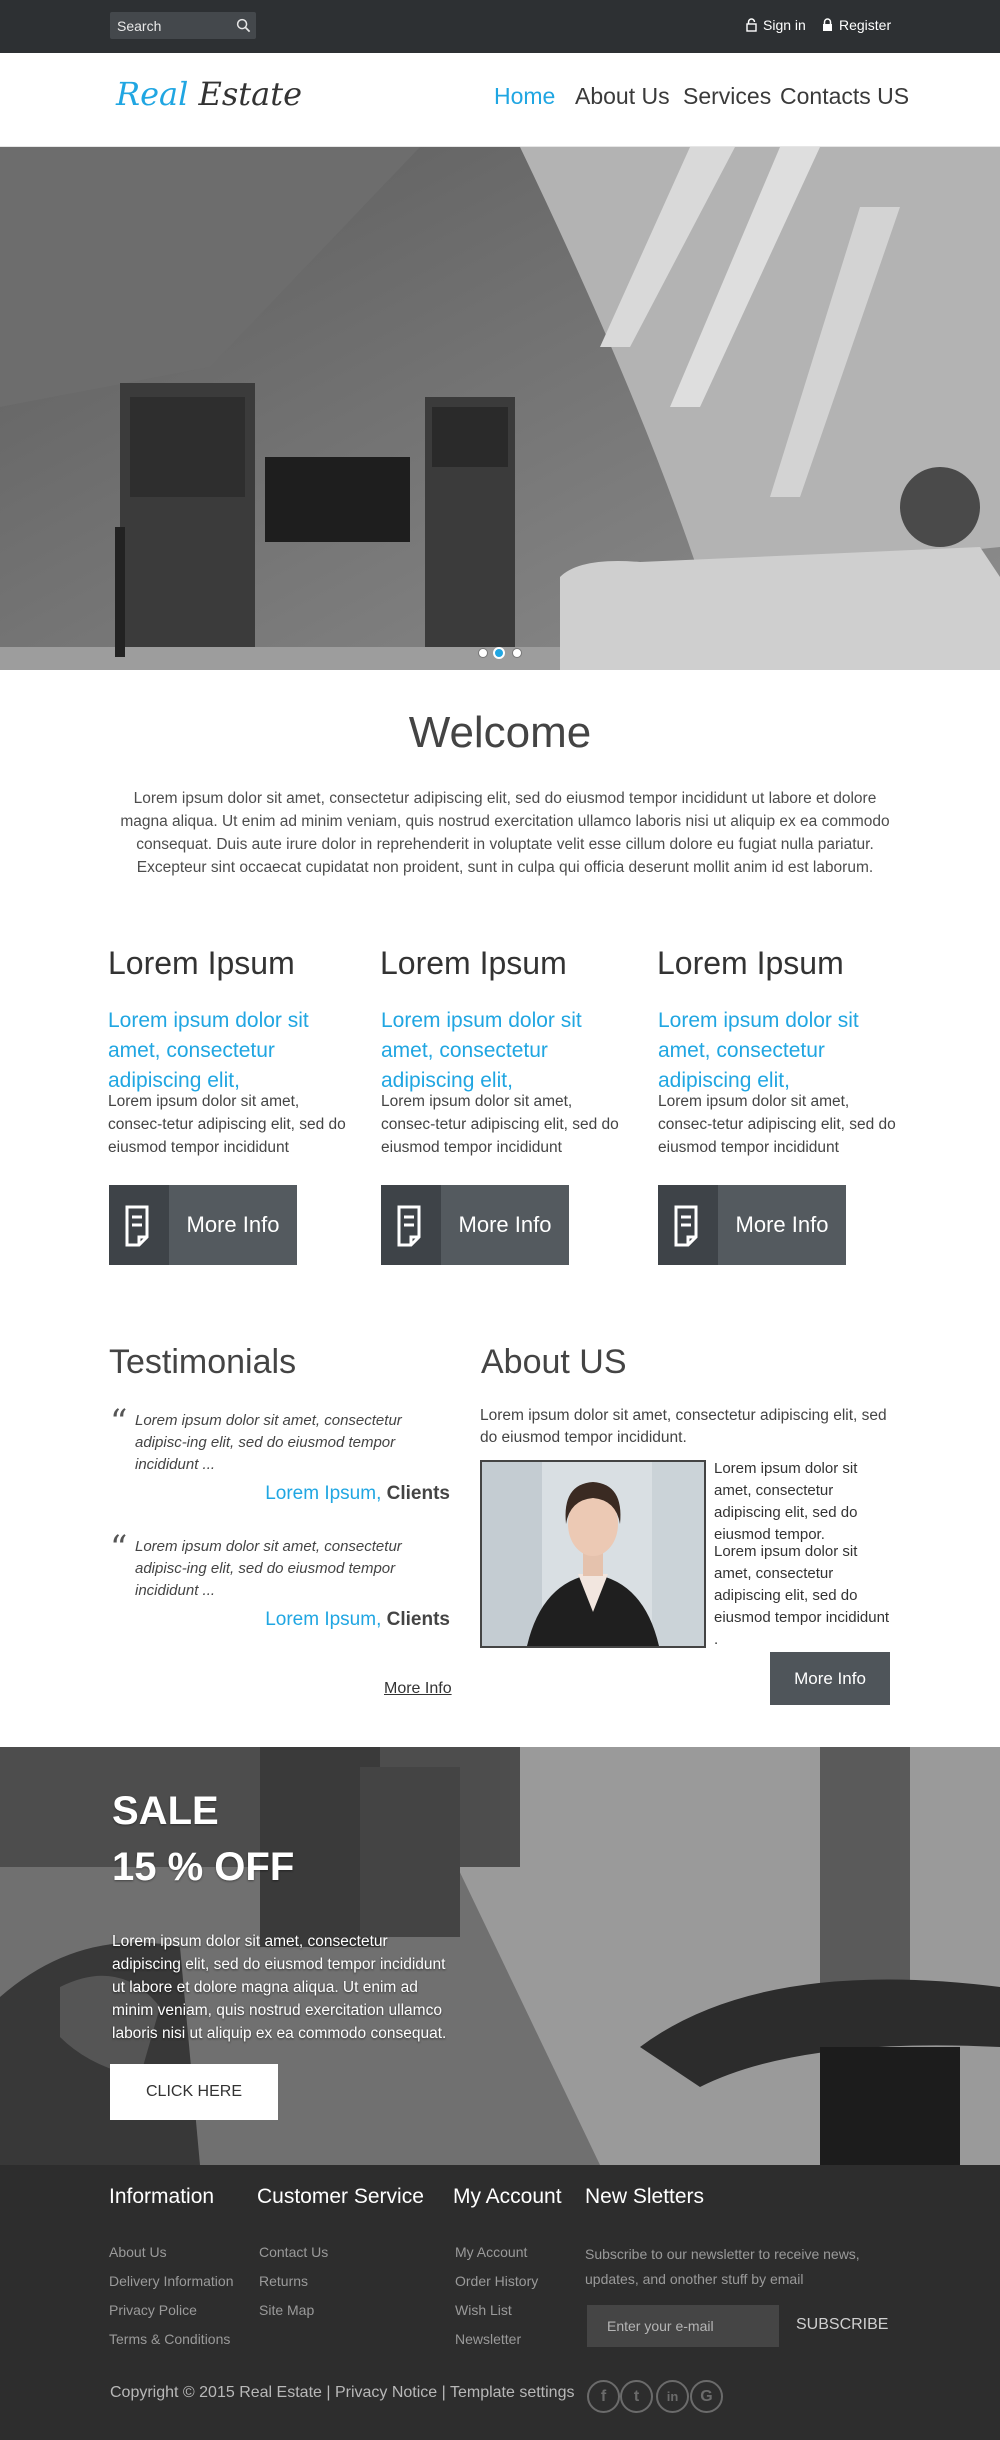 This screenshot has width=1000, height=2440. What do you see at coordinates (727, 96) in the screenshot?
I see `nav-services: Services` at bounding box center [727, 96].